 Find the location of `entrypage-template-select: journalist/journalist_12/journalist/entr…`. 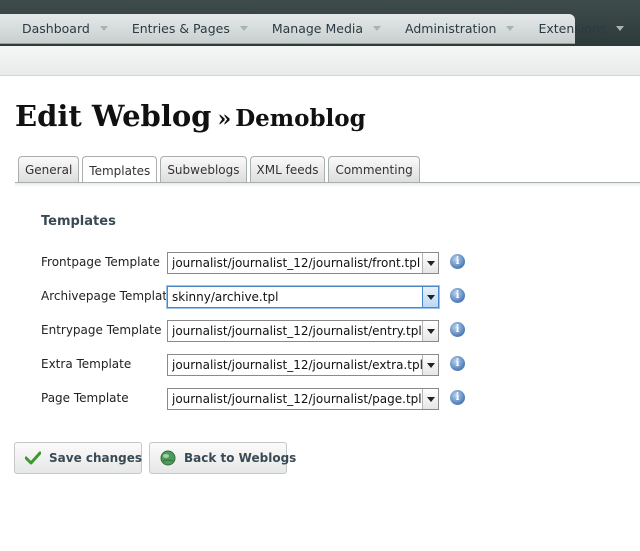

entrypage-template-select: journalist/journalist_12/journalist/entr… is located at coordinates (303, 331).